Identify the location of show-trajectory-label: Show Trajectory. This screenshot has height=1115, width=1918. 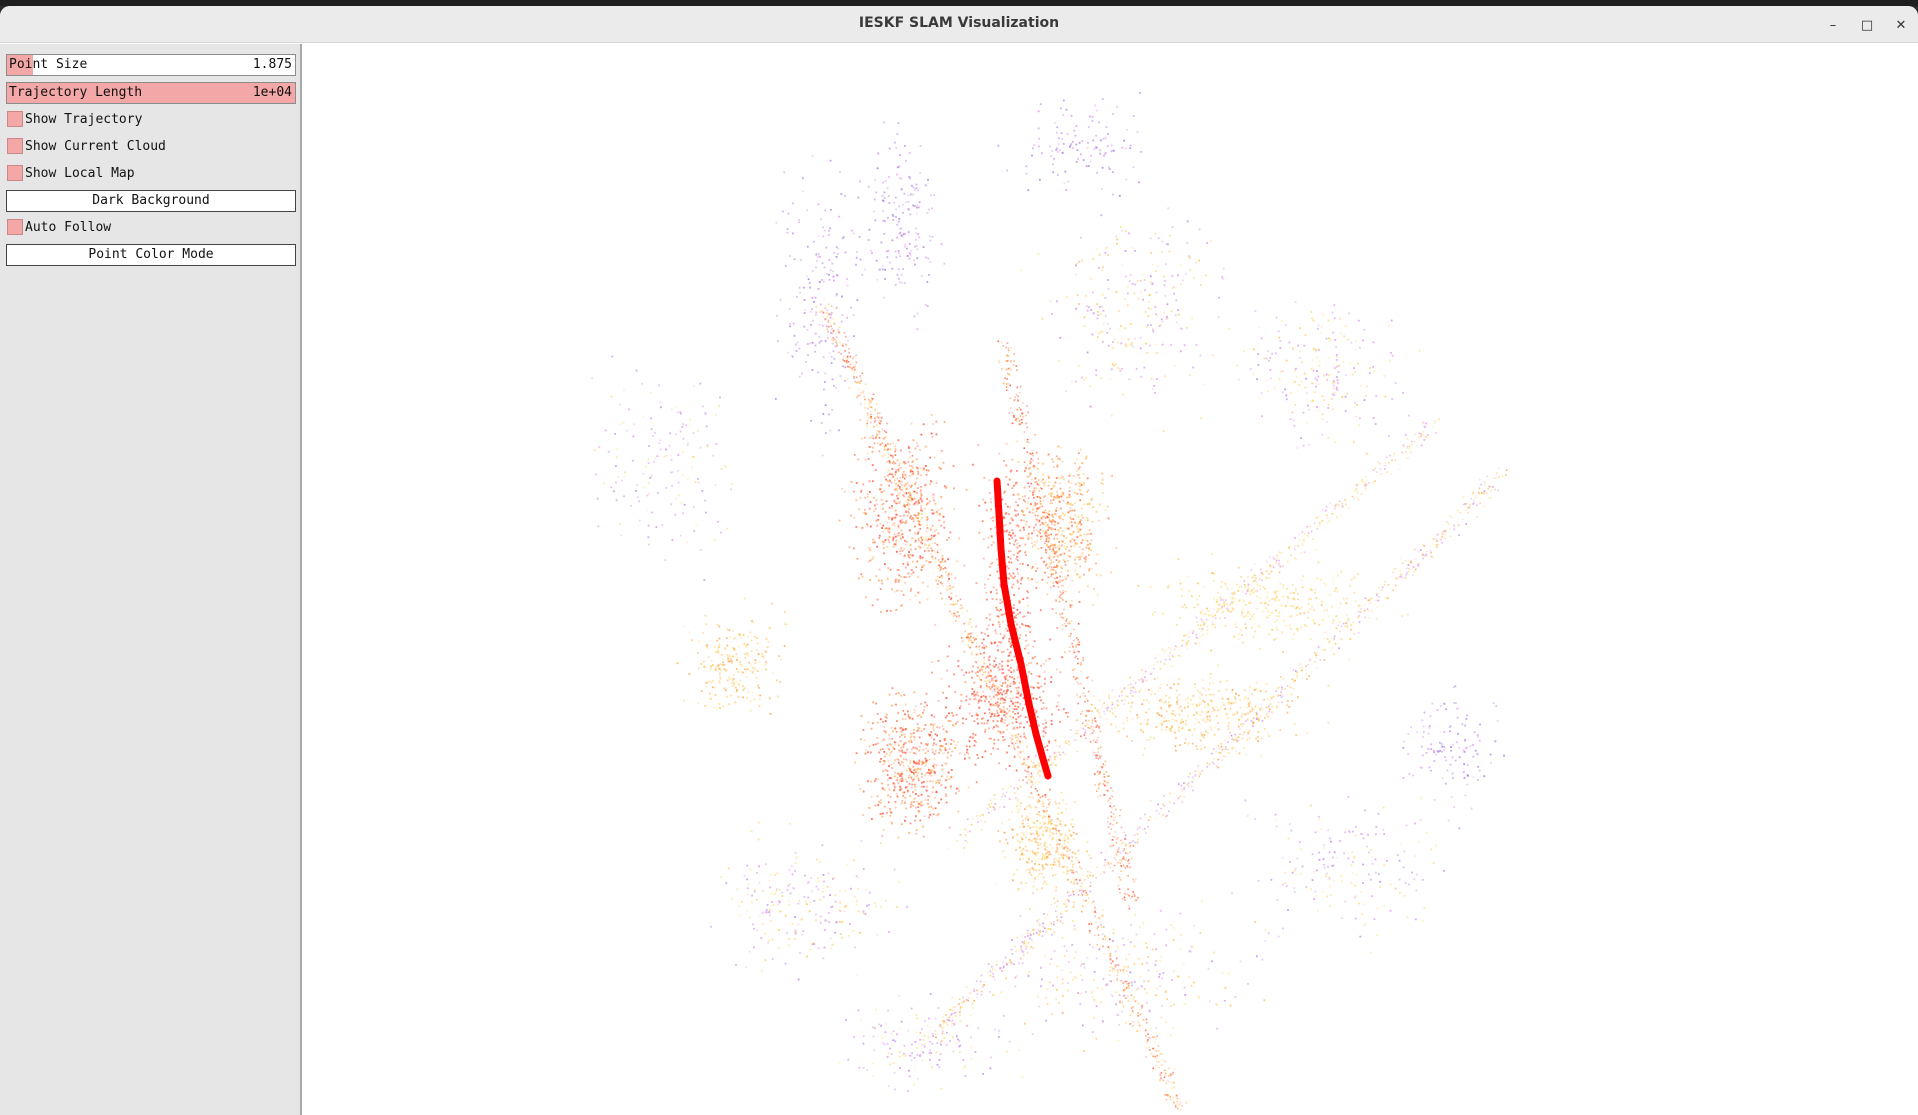
(84, 119).